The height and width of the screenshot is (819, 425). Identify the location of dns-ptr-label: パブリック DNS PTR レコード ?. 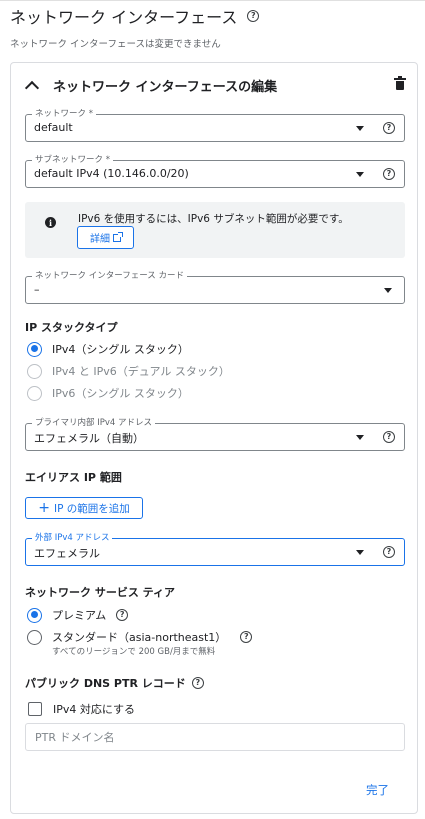
(114, 683).